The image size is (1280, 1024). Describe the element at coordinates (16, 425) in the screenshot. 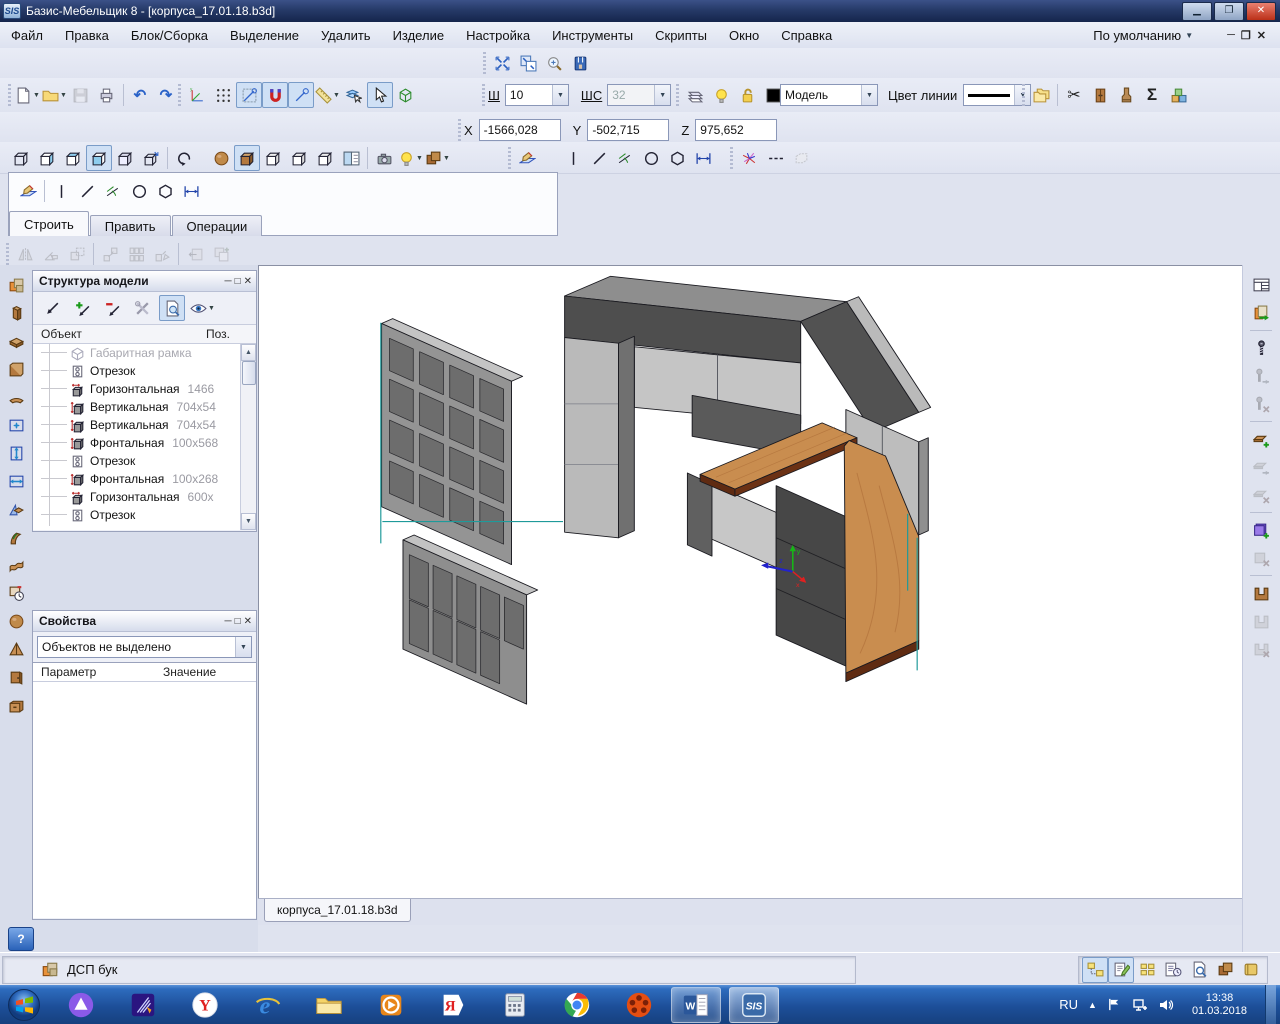

I see `frame-dimensions-button` at that location.